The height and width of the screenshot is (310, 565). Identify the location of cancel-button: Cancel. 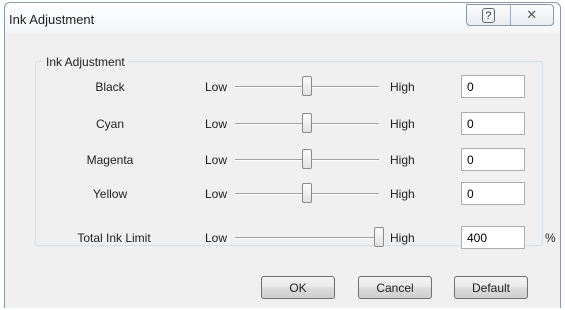
(395, 287).